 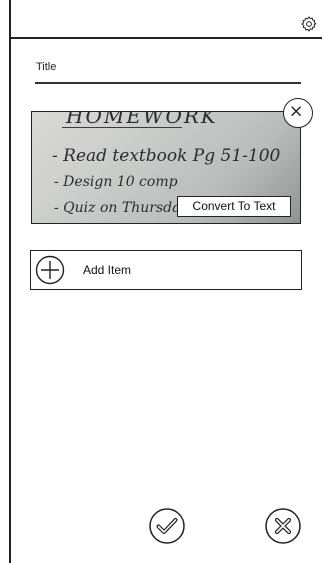 I want to click on remove-image-button, so click(x=298, y=113).